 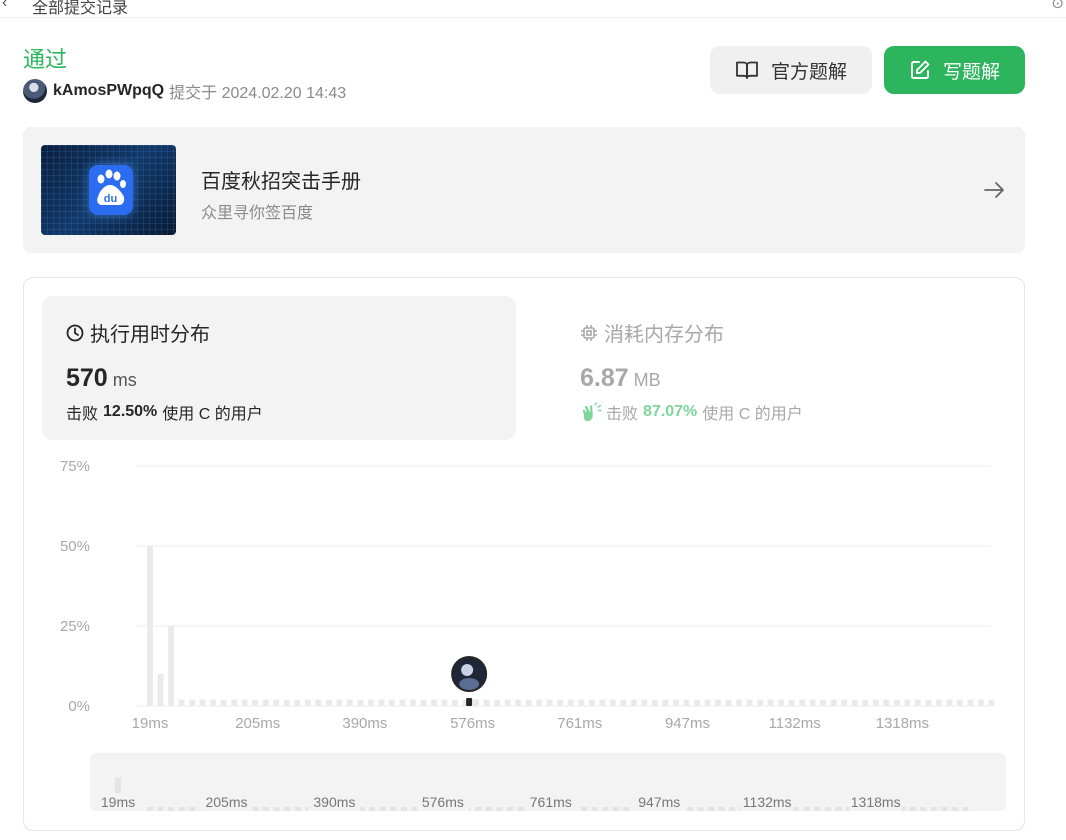 What do you see at coordinates (150, 723) in the screenshot?
I see `x-tick-label: 19ms` at bounding box center [150, 723].